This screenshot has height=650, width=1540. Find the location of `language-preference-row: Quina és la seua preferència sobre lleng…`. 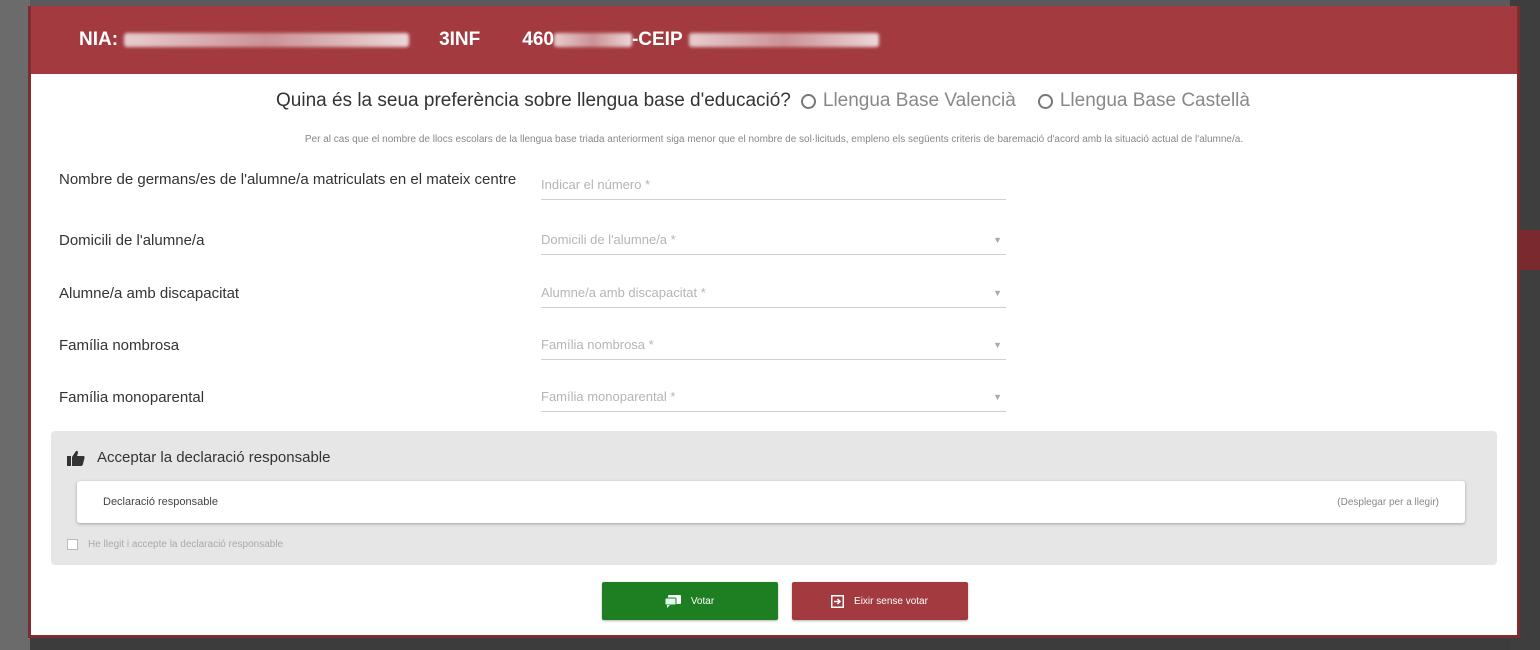

language-preference-row: Quina és la seua preferència sobre lleng… is located at coordinates (774, 101).